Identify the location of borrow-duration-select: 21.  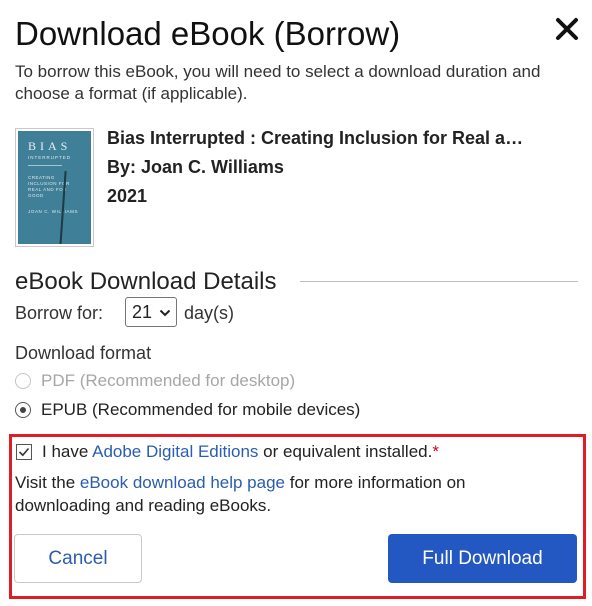
(151, 312).